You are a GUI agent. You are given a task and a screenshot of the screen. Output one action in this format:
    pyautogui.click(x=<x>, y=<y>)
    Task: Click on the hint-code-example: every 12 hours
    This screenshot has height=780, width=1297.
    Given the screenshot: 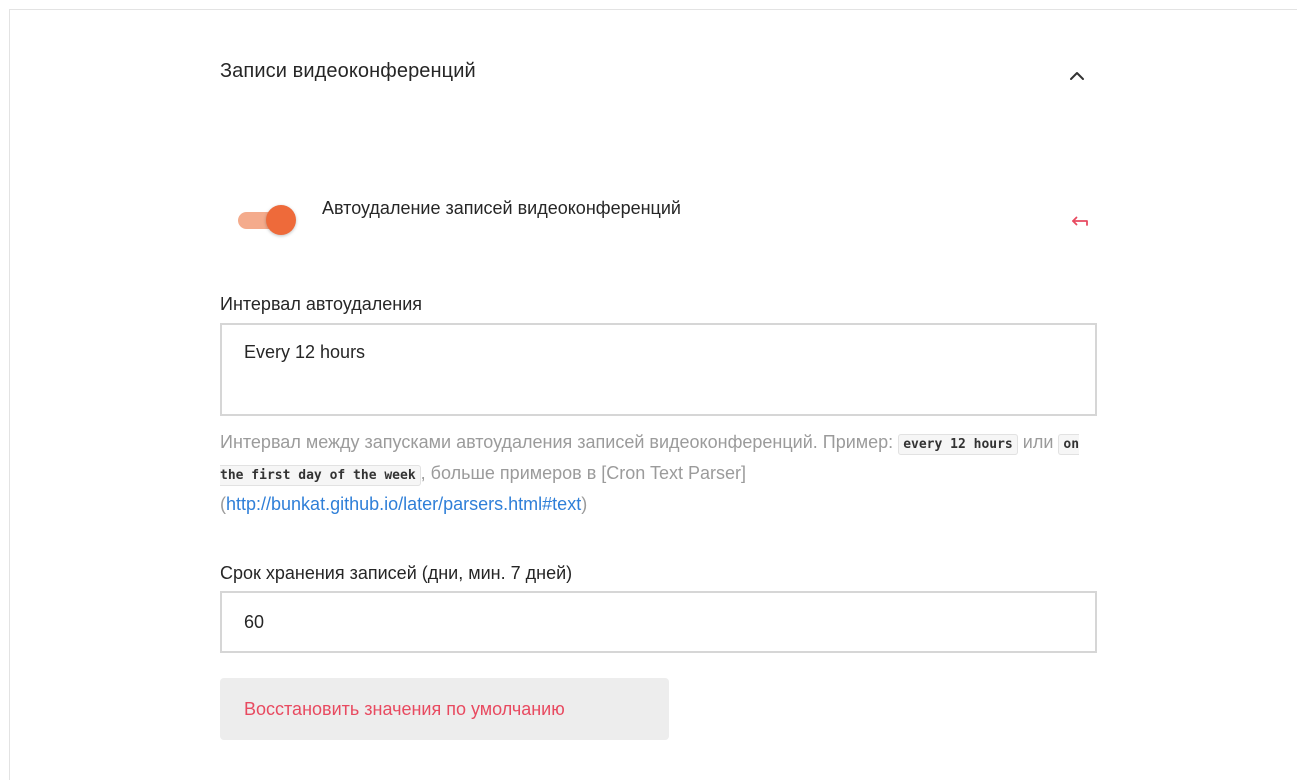 What is the action you would take?
    pyautogui.click(x=958, y=444)
    